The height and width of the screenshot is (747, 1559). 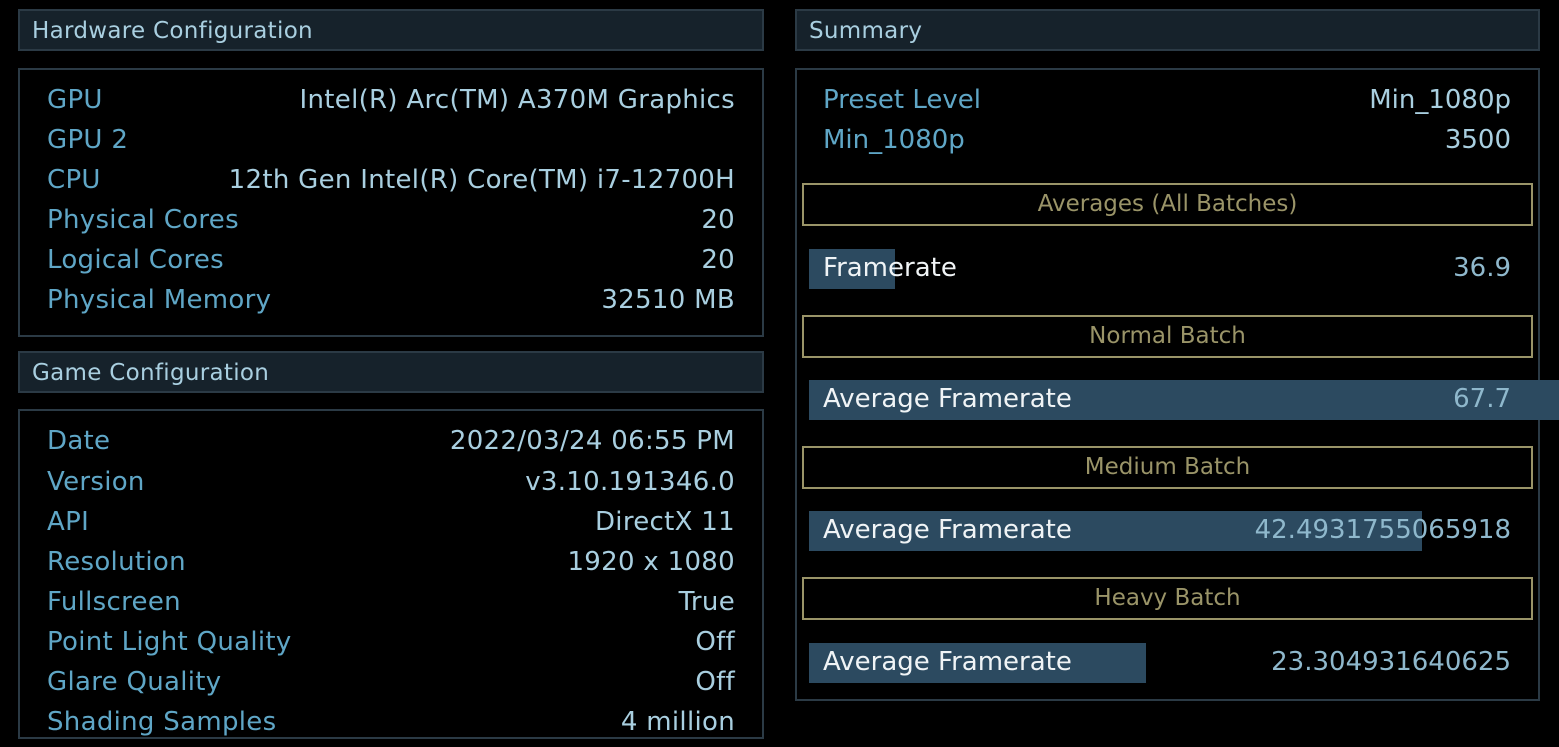 What do you see at coordinates (677, 722) in the screenshot?
I see `game-value: 4 million` at bounding box center [677, 722].